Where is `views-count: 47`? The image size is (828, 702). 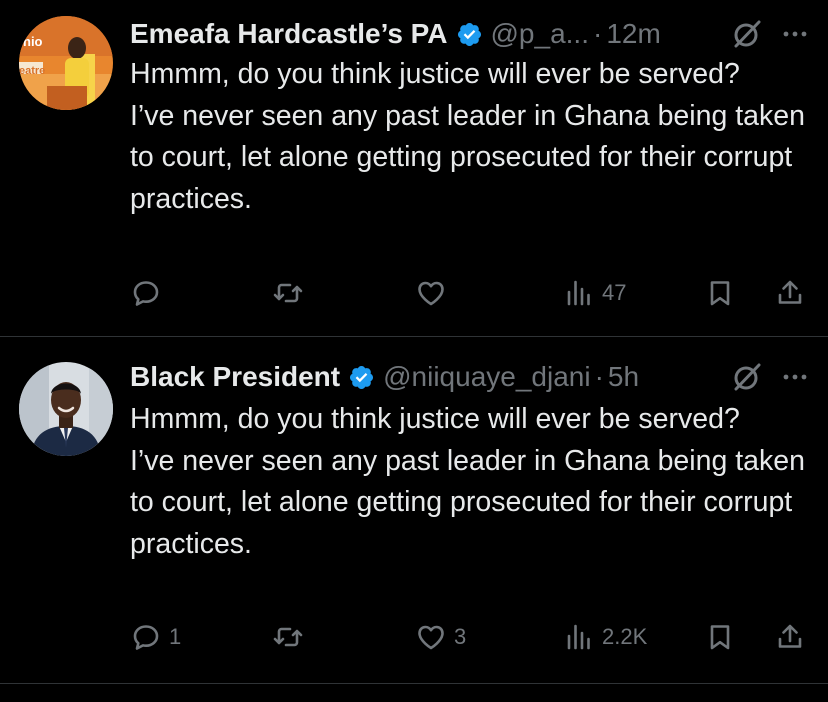 views-count: 47 is located at coordinates (614, 292).